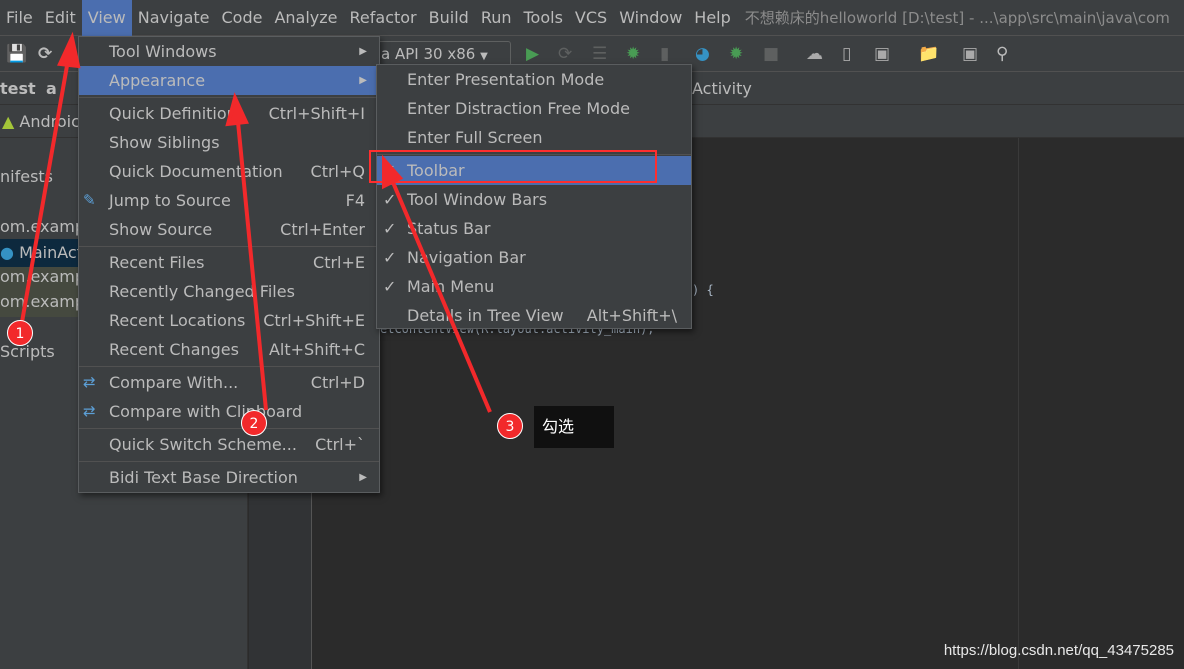 The width and height of the screenshot is (1184, 669). What do you see at coordinates (237, 109) in the screenshot?
I see `arrow-2-head` at bounding box center [237, 109].